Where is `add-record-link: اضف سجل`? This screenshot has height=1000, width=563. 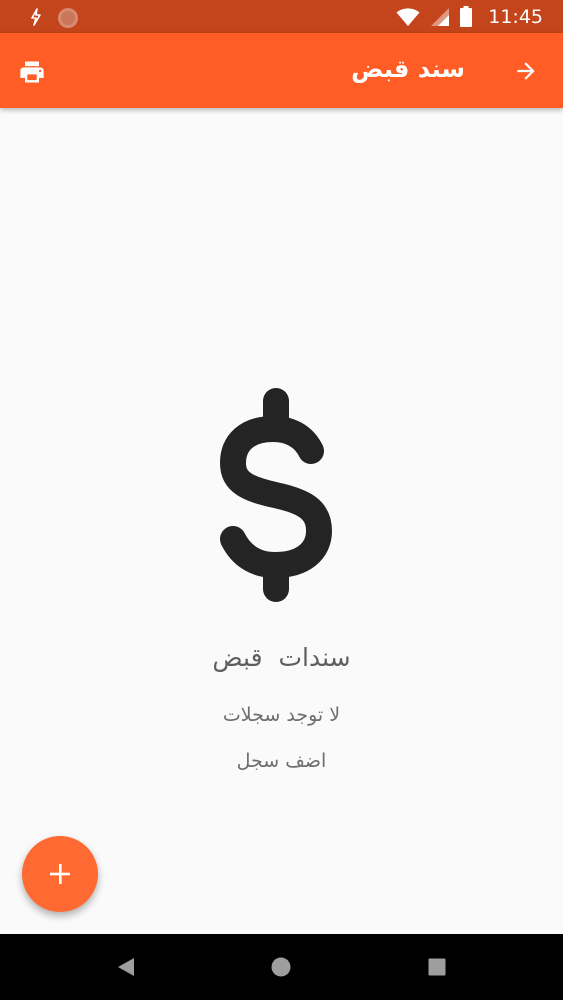 add-record-link: اضف سجل is located at coordinates (281, 761).